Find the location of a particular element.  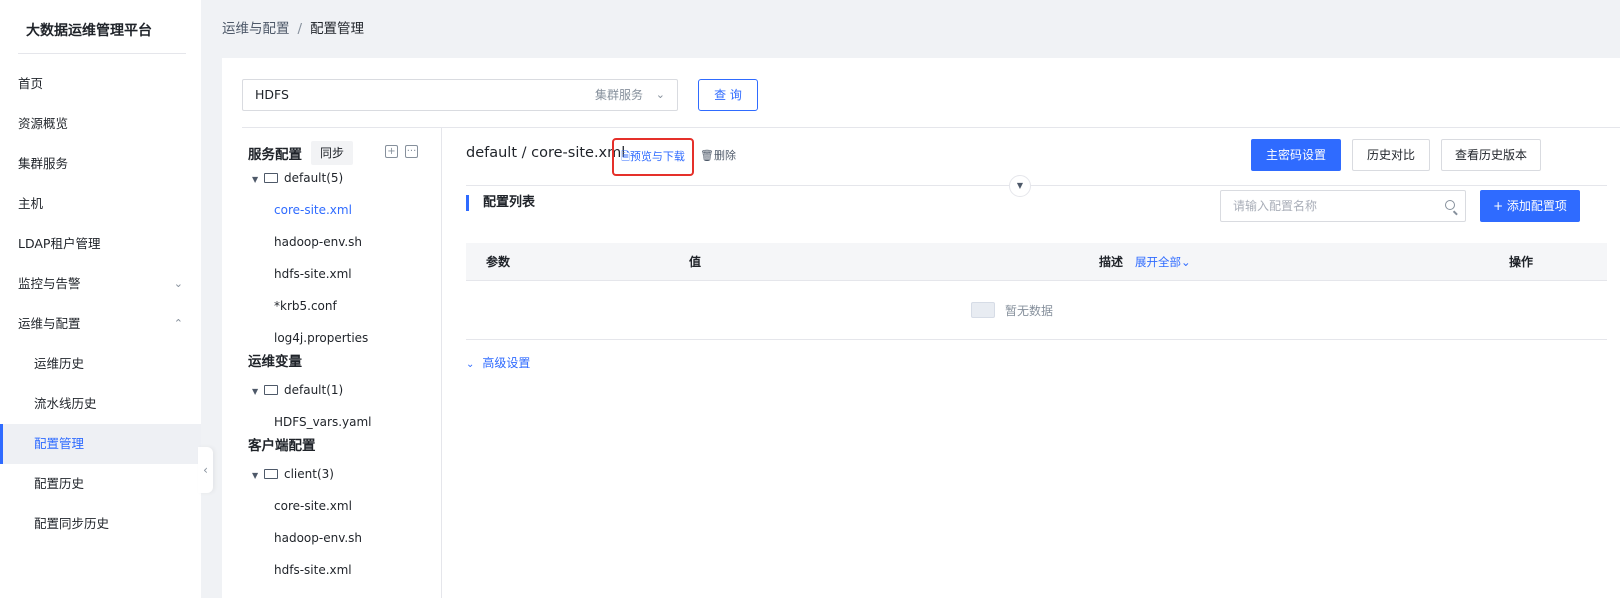

add-file-icon: + is located at coordinates (391, 151).